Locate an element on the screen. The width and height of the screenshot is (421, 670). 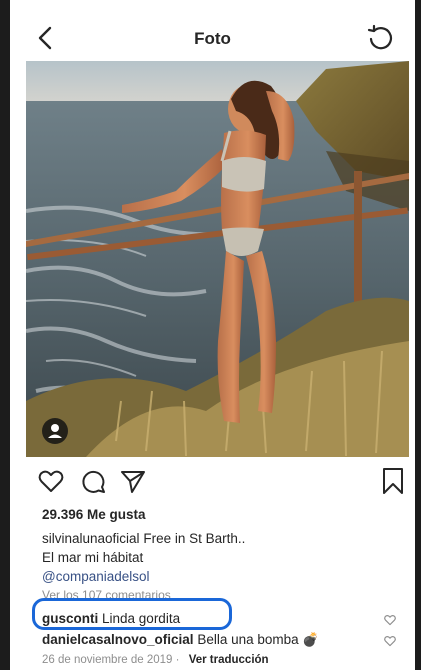
send-icon is located at coordinates (133, 482).